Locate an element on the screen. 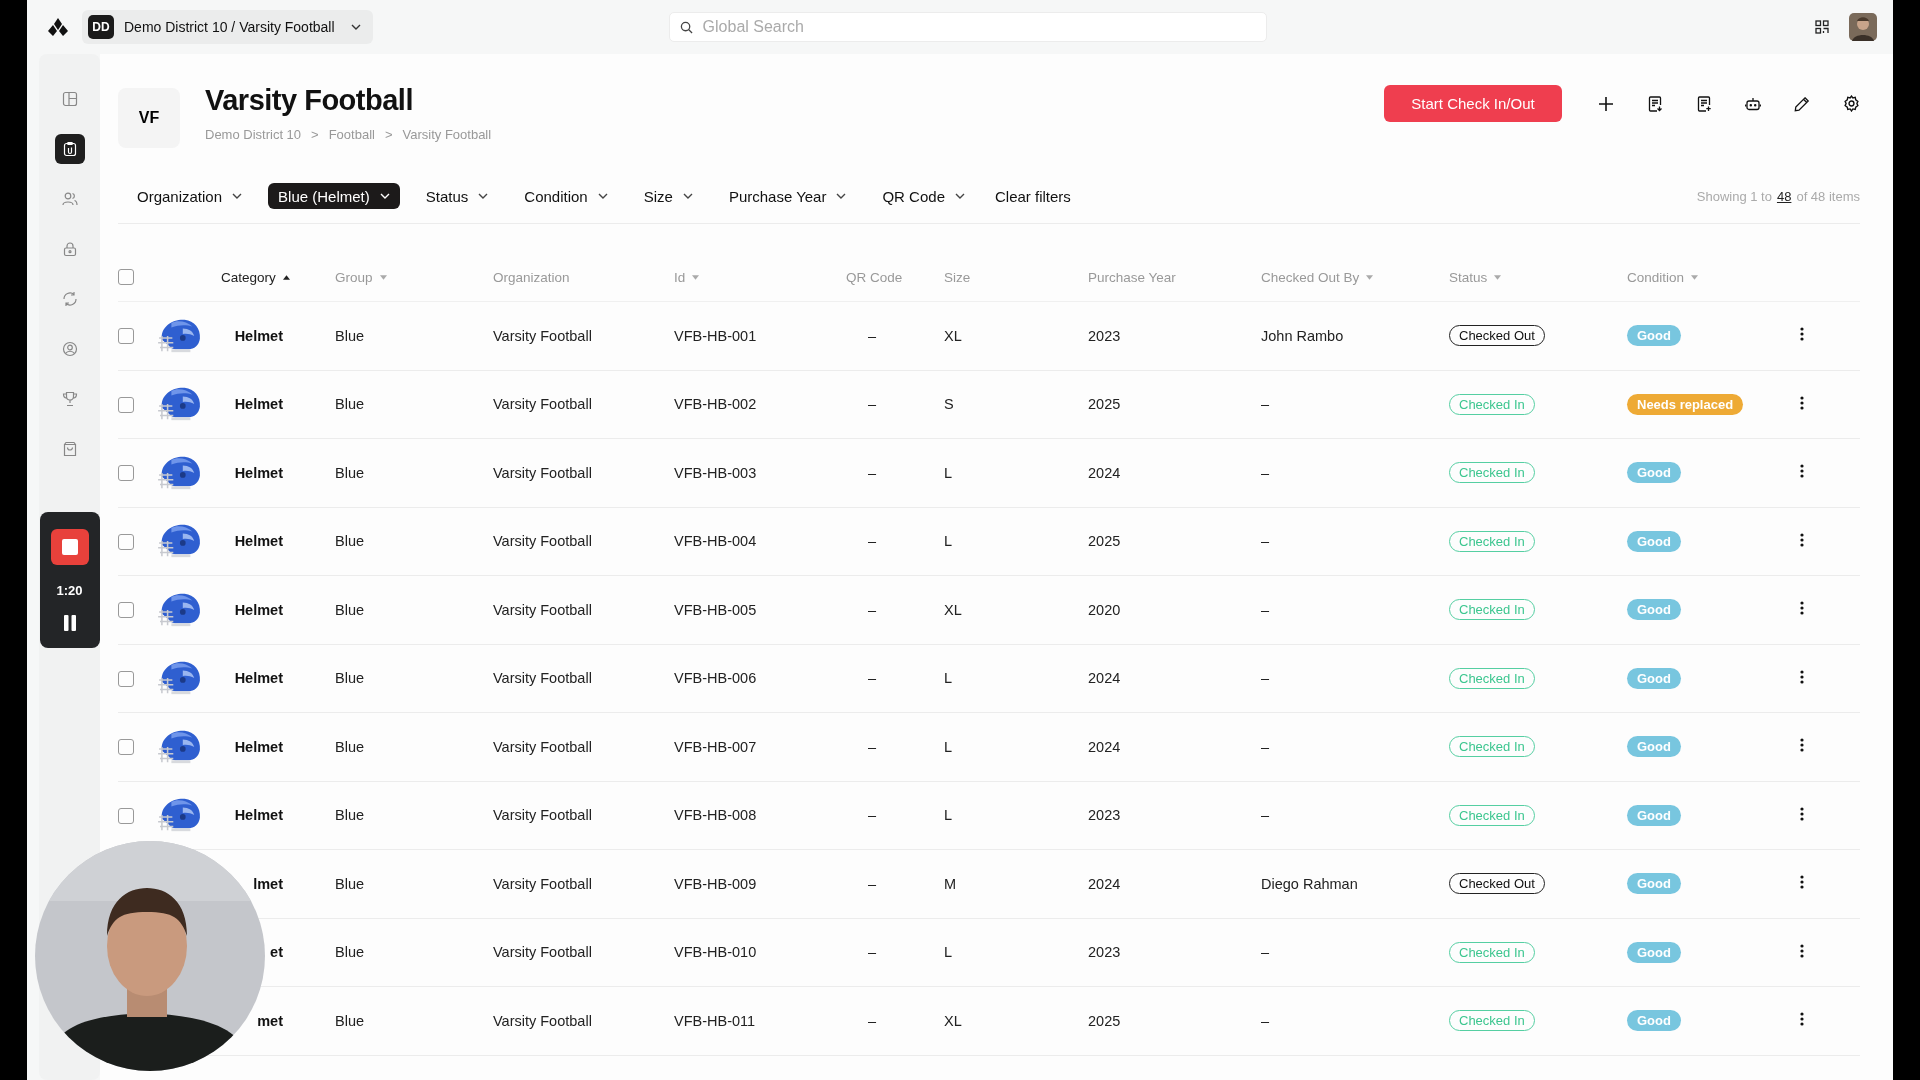 The image size is (1920, 1080). sidebar-item is located at coordinates (69, 149).